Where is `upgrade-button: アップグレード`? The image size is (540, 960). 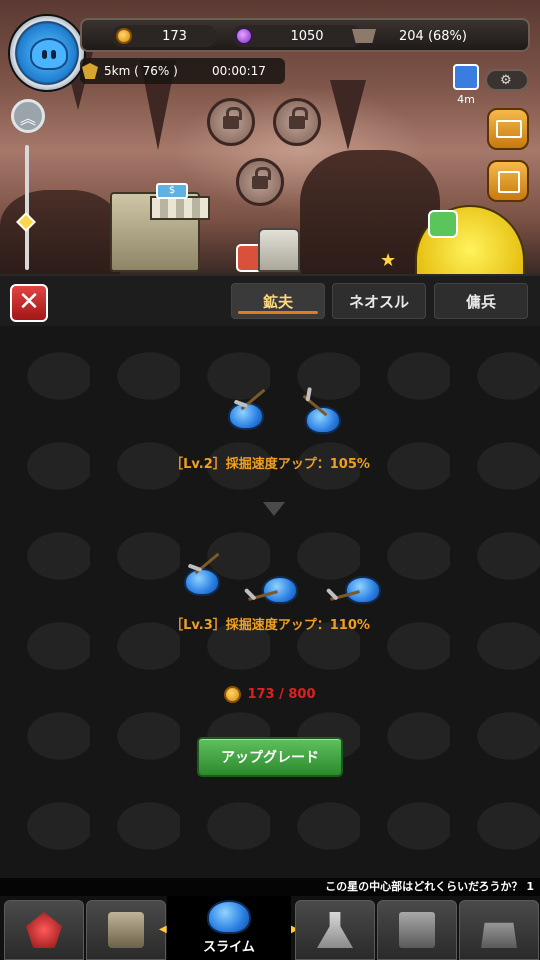 upgrade-button: アップグレード is located at coordinates (270, 757).